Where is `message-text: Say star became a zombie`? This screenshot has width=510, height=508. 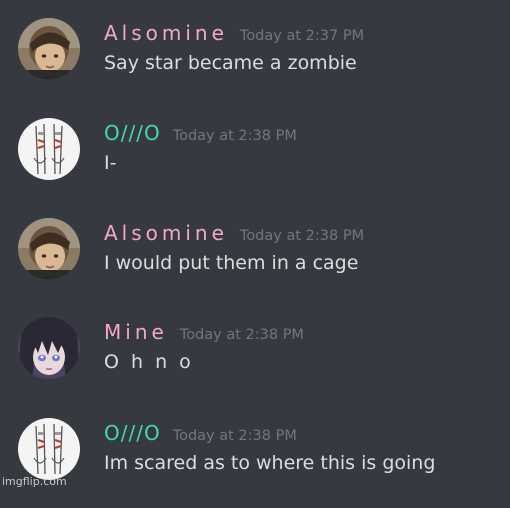
message-text: Say star became a zombie is located at coordinates (230, 63).